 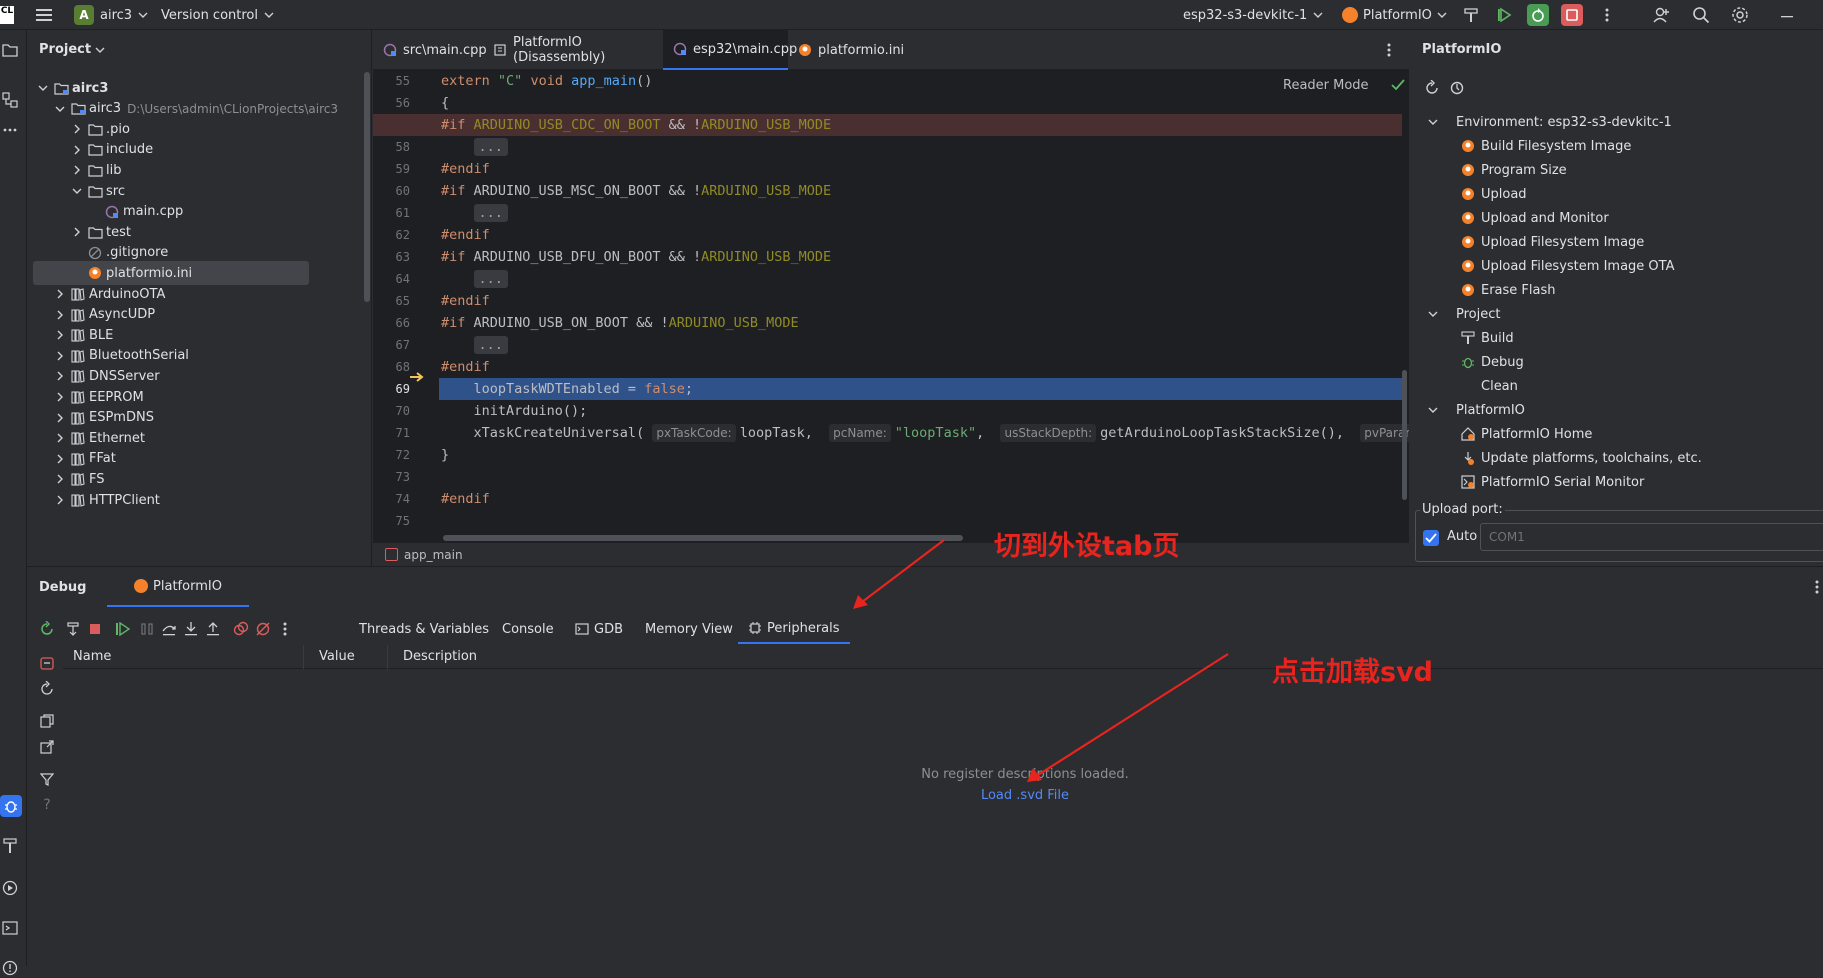 What do you see at coordinates (1394, 15) in the screenshot?
I see `platform-selector: PlatformIO` at bounding box center [1394, 15].